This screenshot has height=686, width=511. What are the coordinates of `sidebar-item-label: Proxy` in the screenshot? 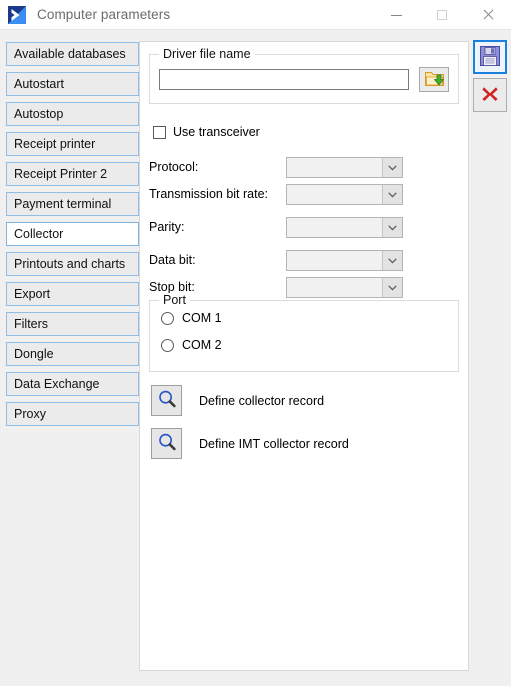 It's located at (30, 414).